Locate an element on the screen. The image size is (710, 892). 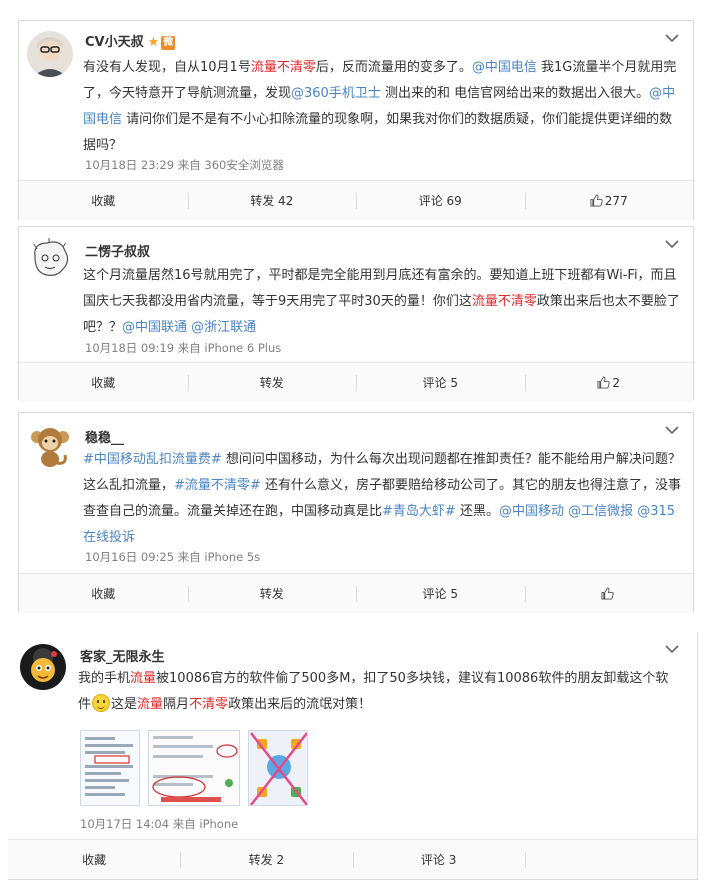
image-gallery is located at coordinates (194, 768).